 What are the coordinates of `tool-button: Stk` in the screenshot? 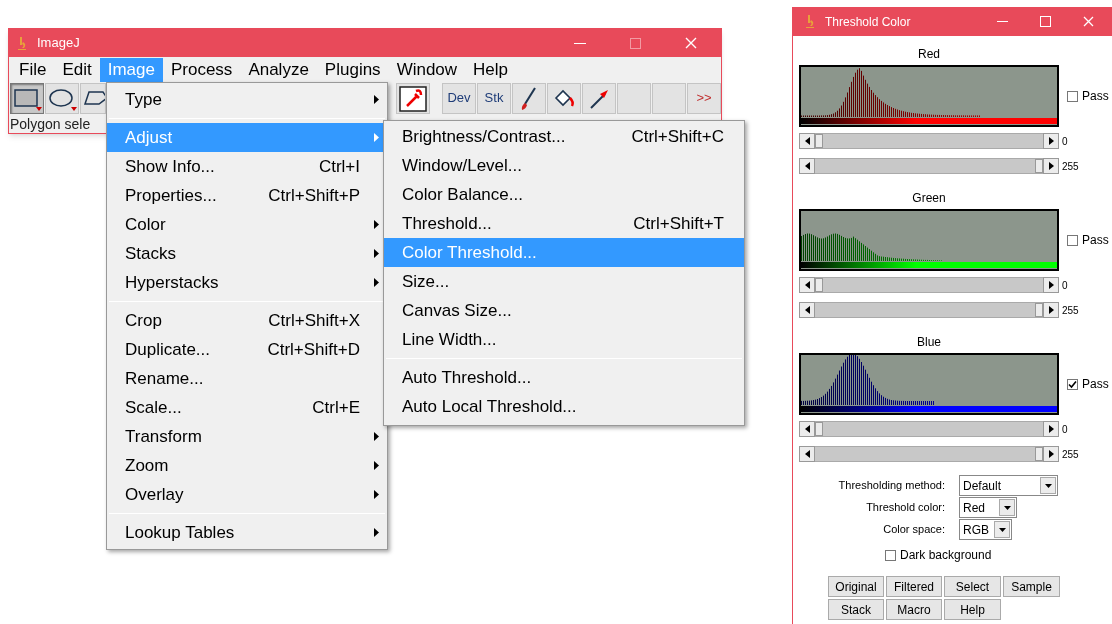 It's located at (494, 98).